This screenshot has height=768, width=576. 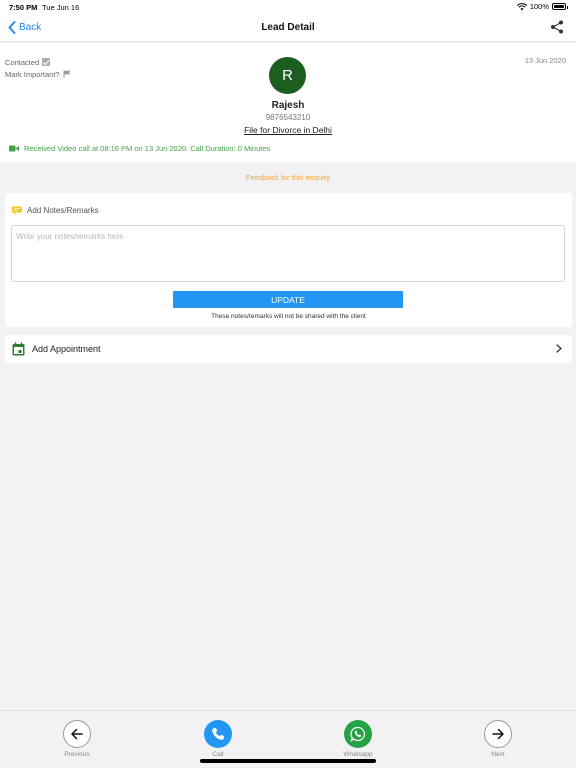 I want to click on phone-icon, so click(x=218, y=734).